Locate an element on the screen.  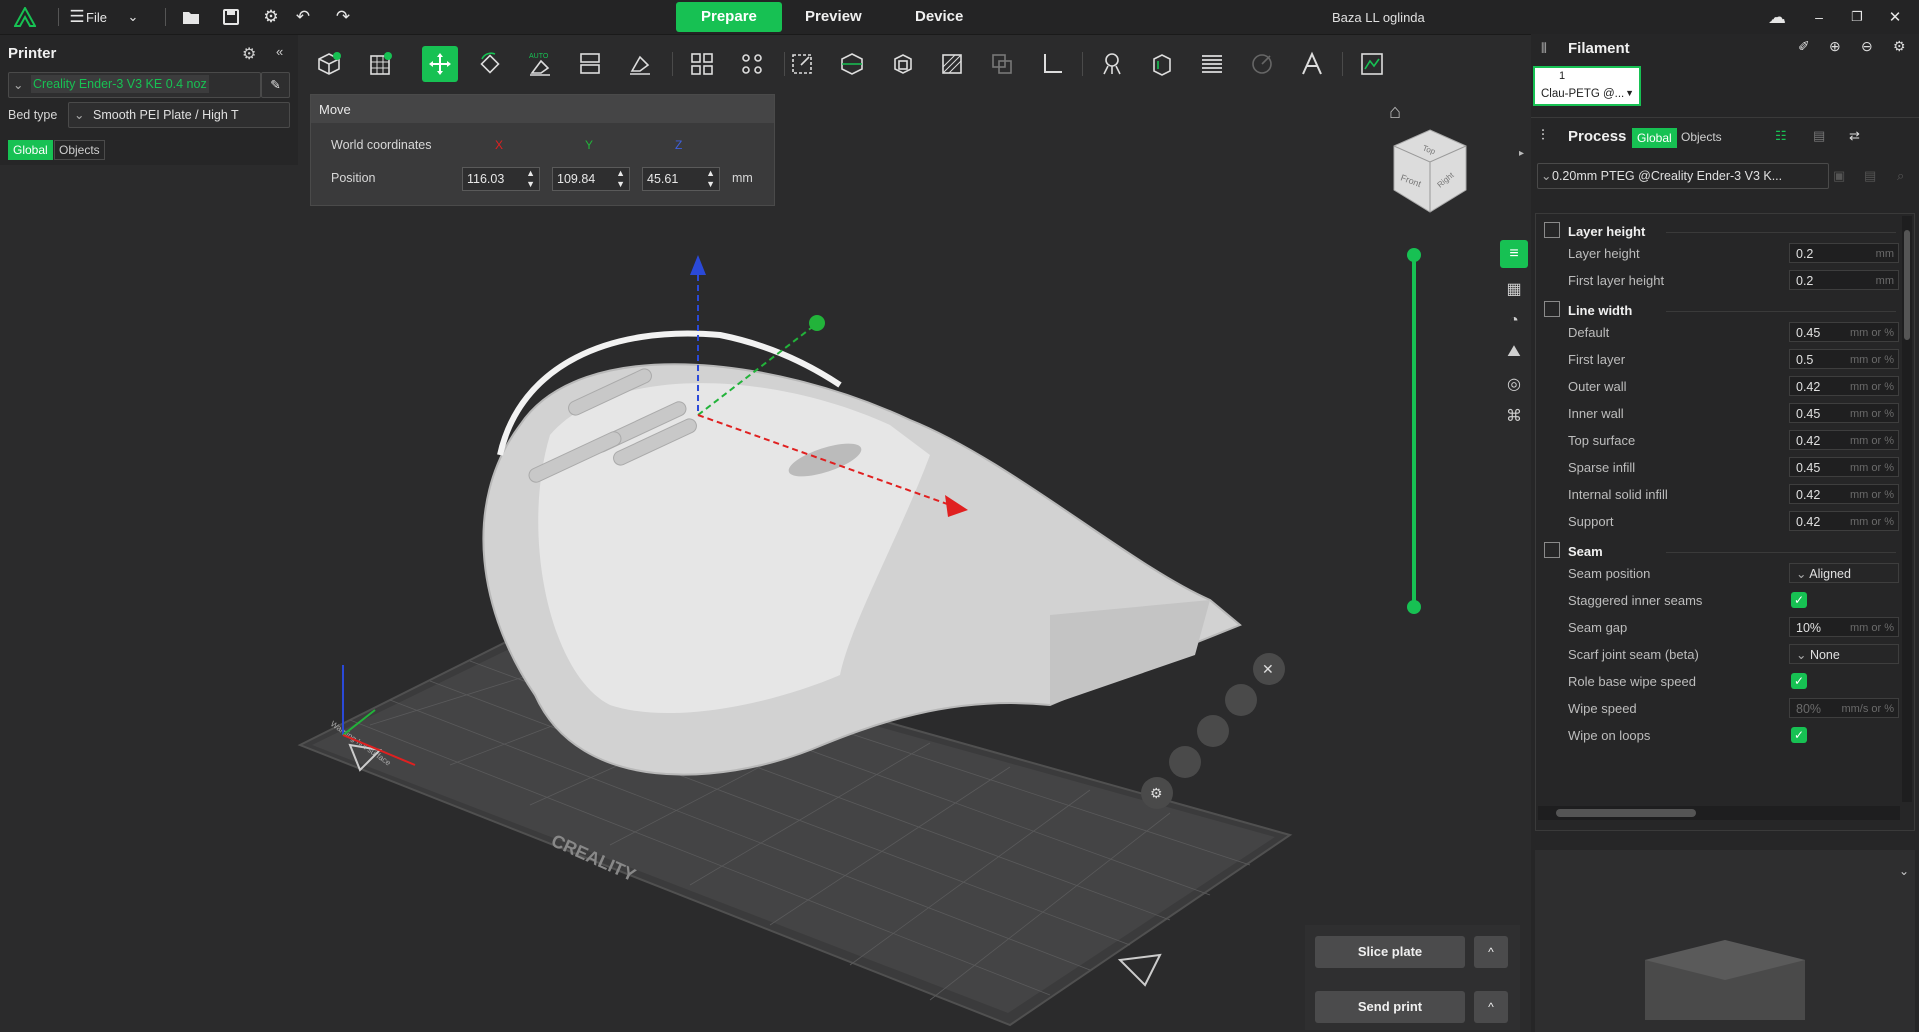
open-folder-icon is located at coordinates (191, 17).